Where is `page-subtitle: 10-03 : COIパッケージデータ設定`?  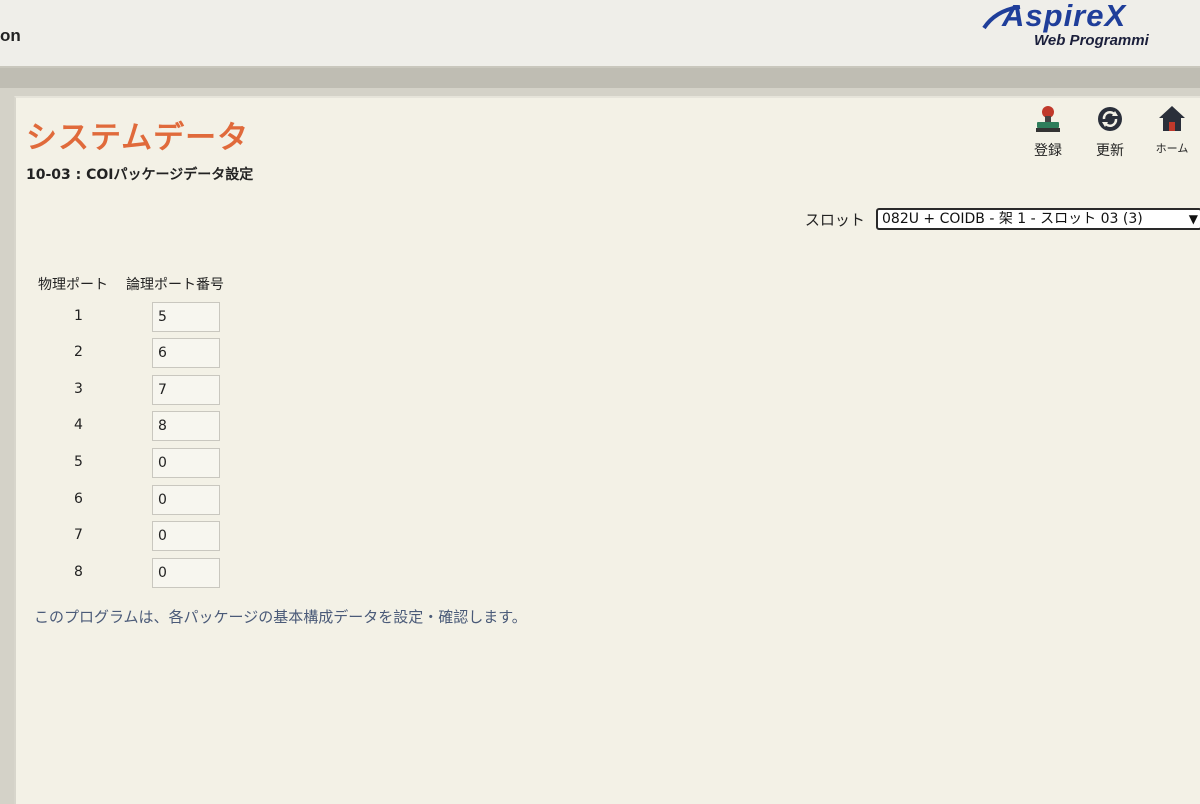 page-subtitle: 10-03 : COIパッケージデータ設定 is located at coordinates (140, 175).